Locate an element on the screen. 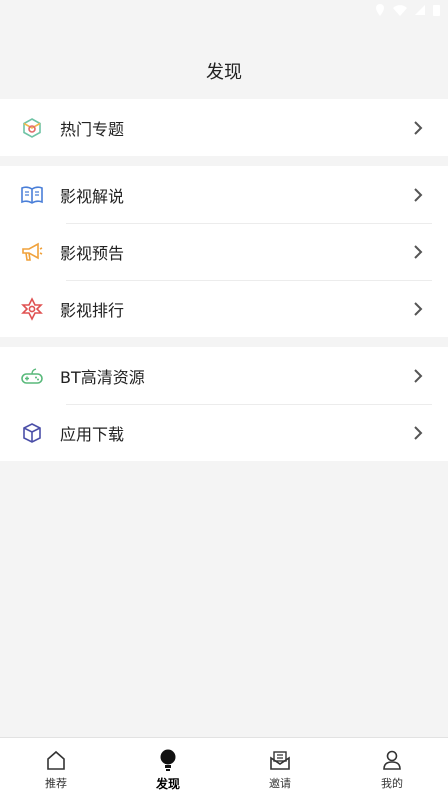 The image size is (448, 800). menu-item-label: 热门专题 is located at coordinates (92, 129).